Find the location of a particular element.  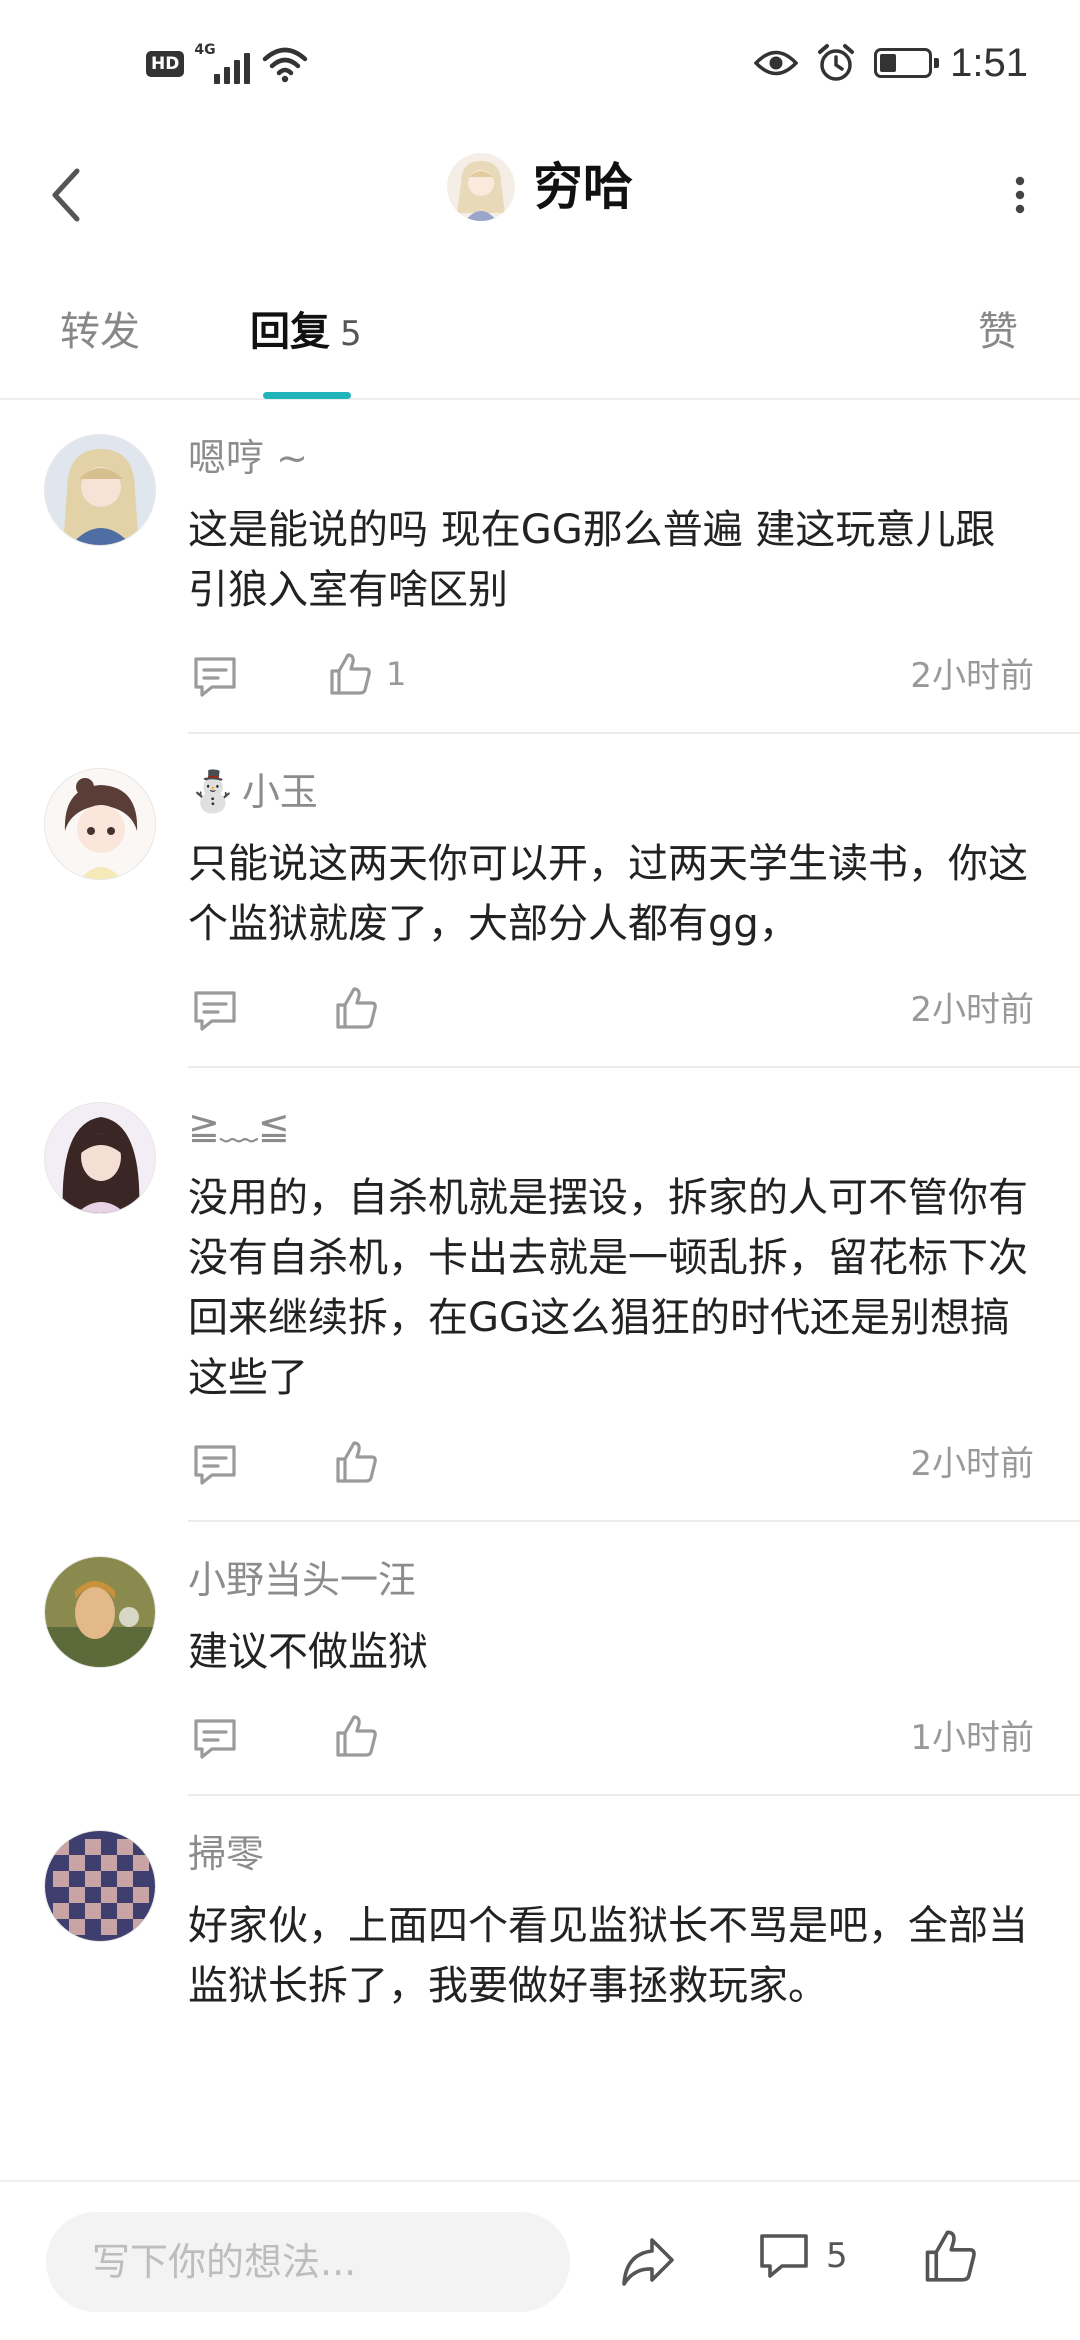

title-group: 穷哈 is located at coordinates (540, 187).